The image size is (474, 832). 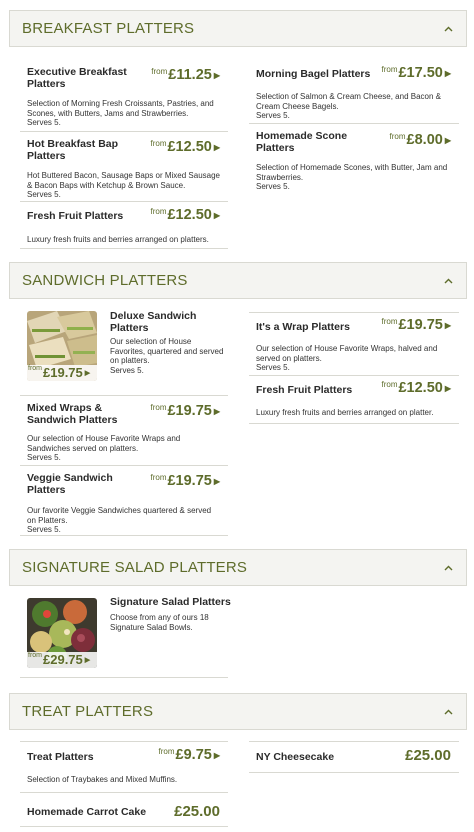 What do you see at coordinates (88, 711) in the screenshot?
I see `section-title: TREAT PLATTERS` at bounding box center [88, 711].